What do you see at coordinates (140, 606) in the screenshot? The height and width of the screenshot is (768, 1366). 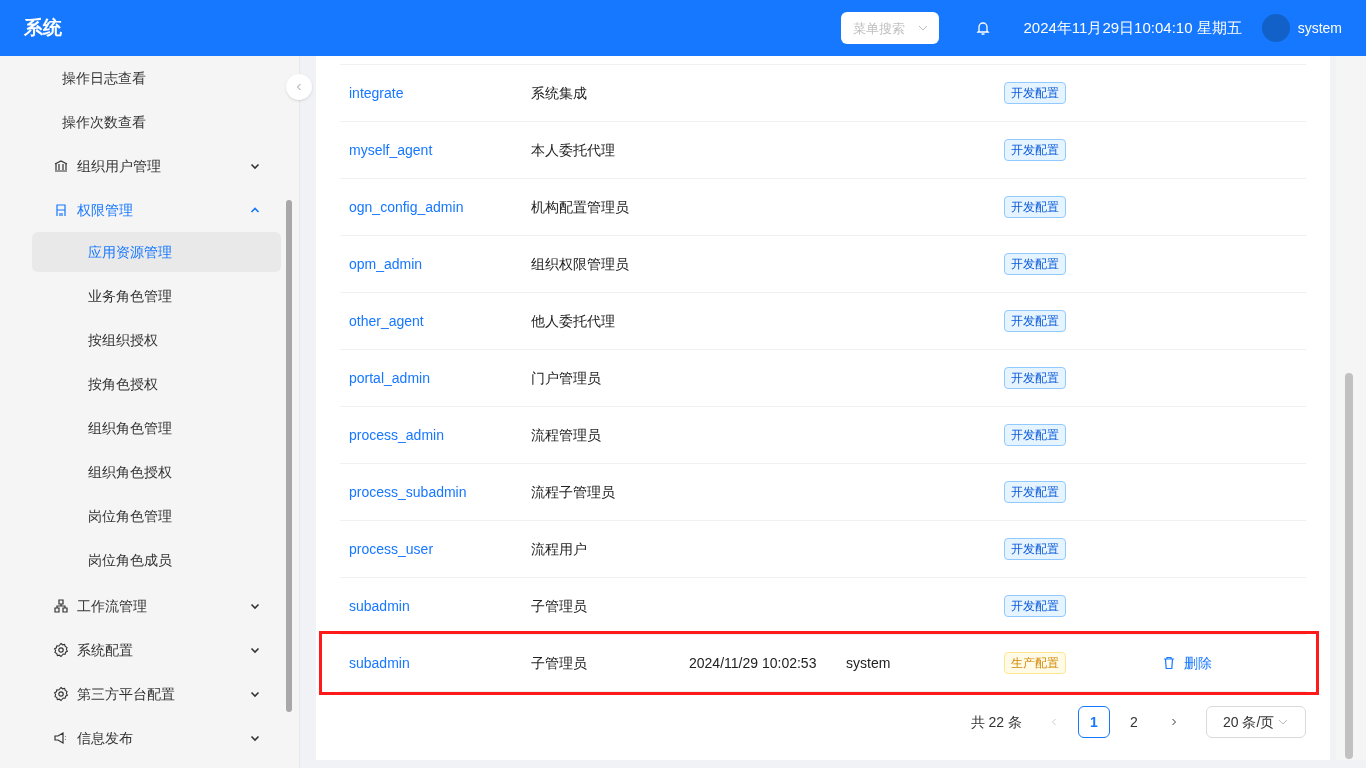 I see `sidebar-item: 工作流管理` at bounding box center [140, 606].